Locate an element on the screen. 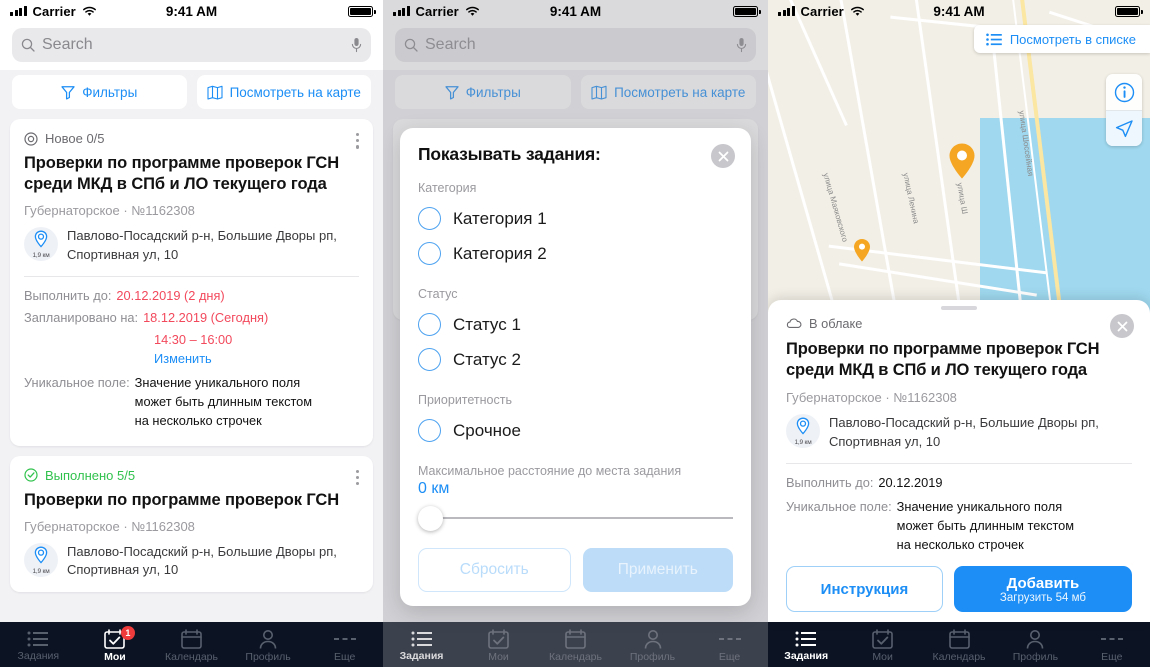 The image size is (1150, 667). carrier-label: Carrier is located at coordinates (437, 11).